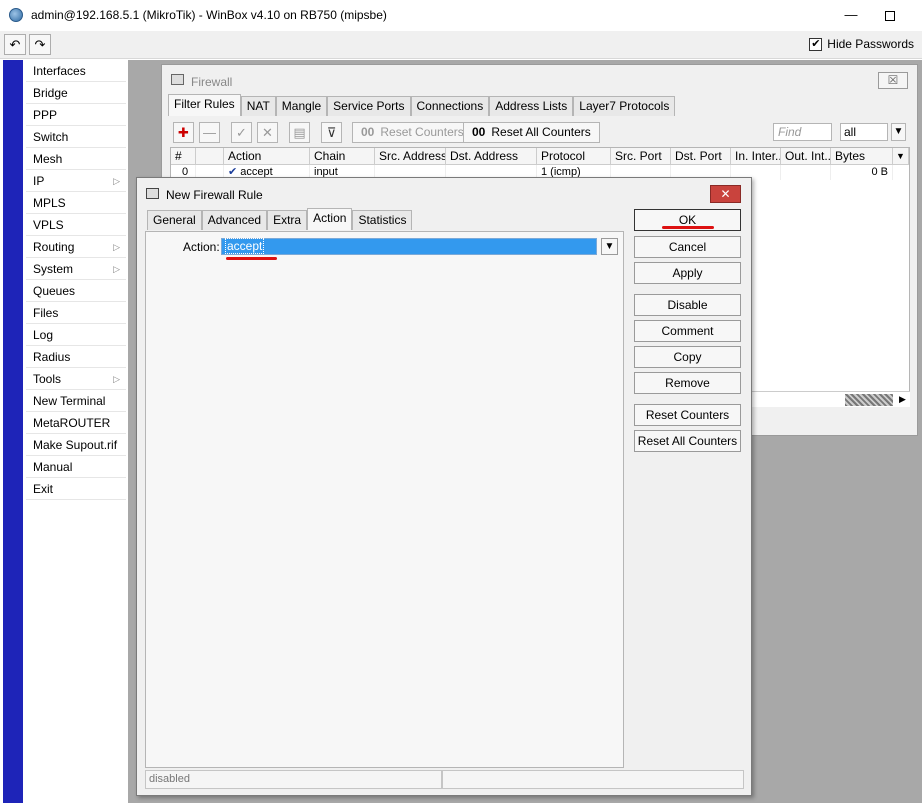 The height and width of the screenshot is (803, 922). I want to click on column-header: Protocol, so click(574, 156).